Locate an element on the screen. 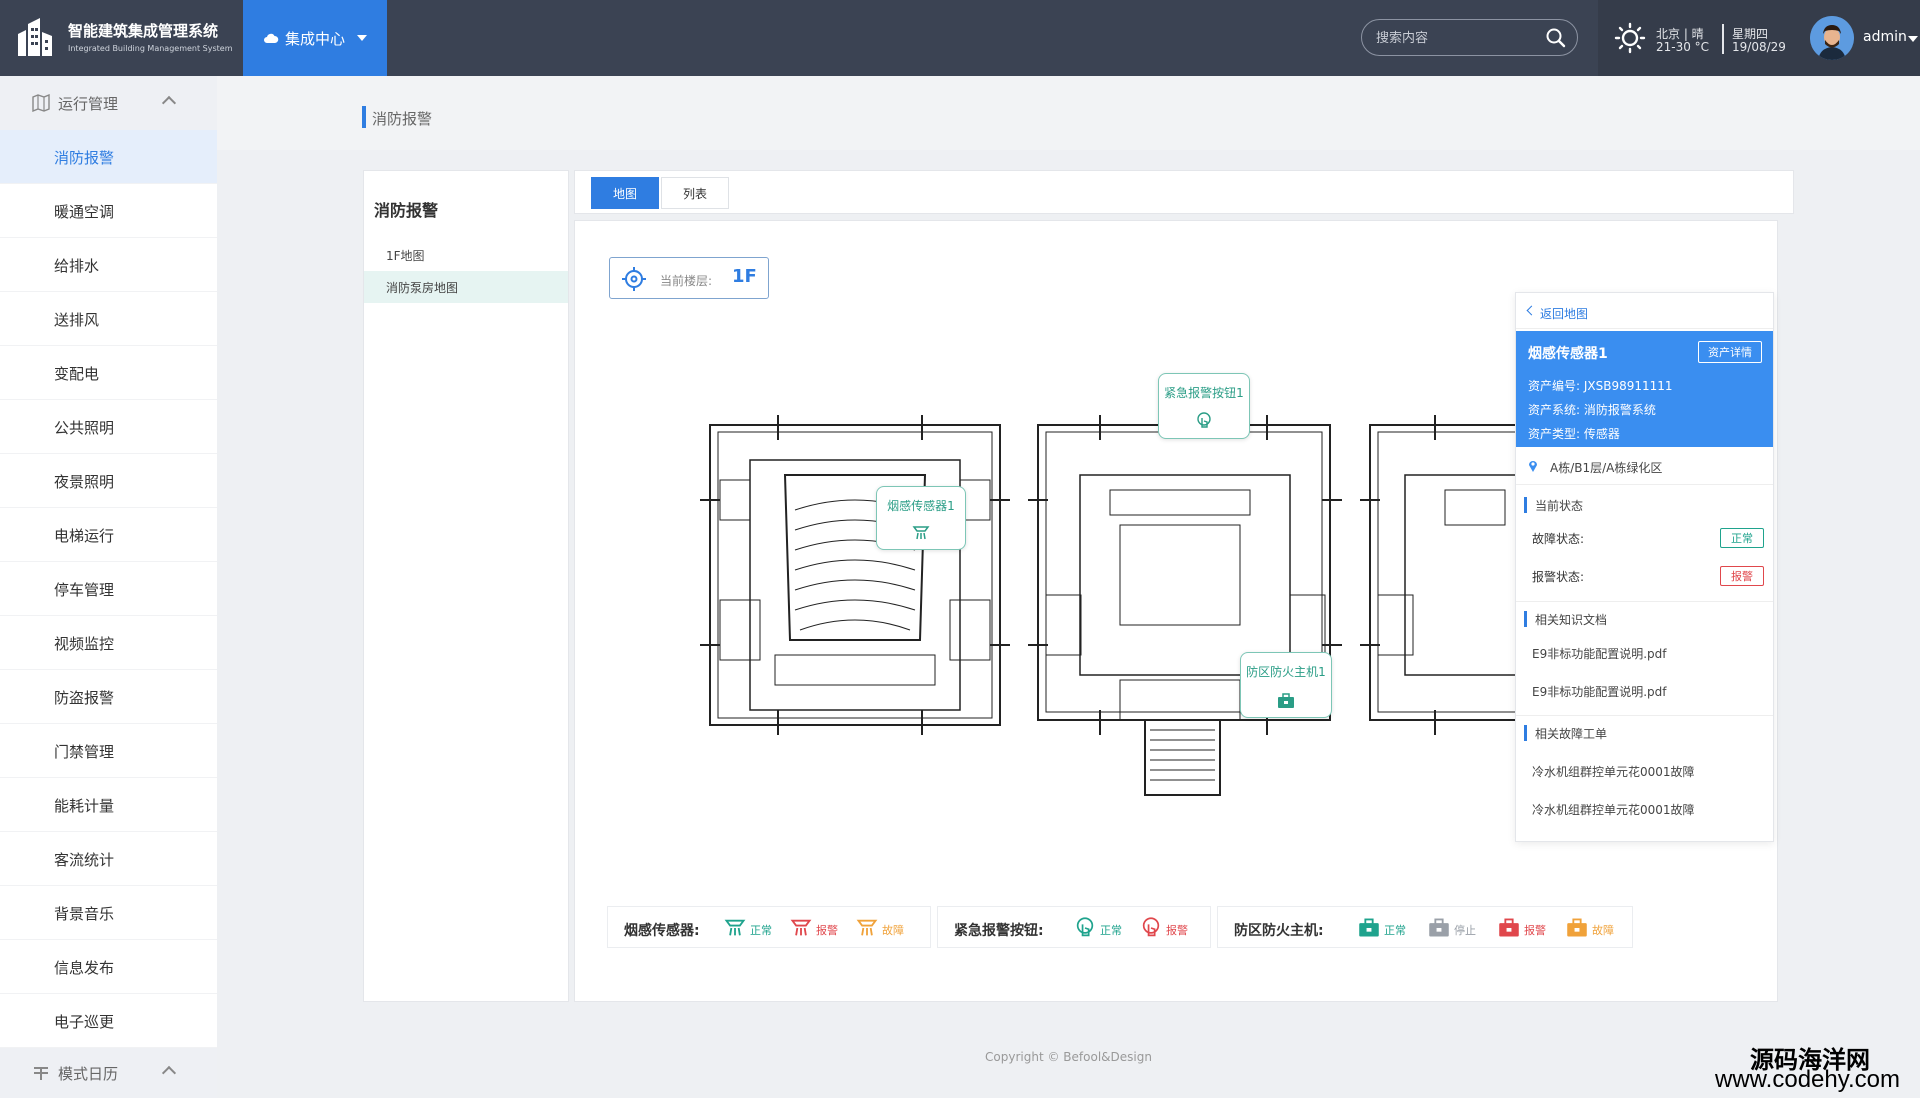  sidebar-item-patrol: 电子巡更 is located at coordinates (108, 1021).